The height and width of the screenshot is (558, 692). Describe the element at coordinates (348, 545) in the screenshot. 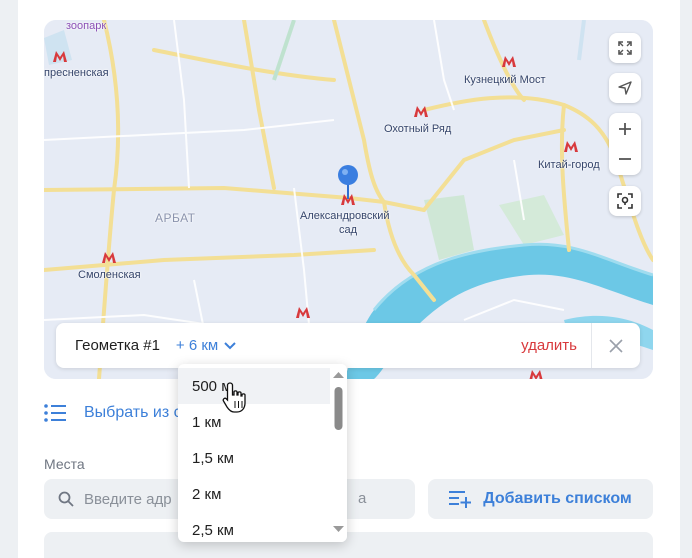

I see `places-list-area` at that location.